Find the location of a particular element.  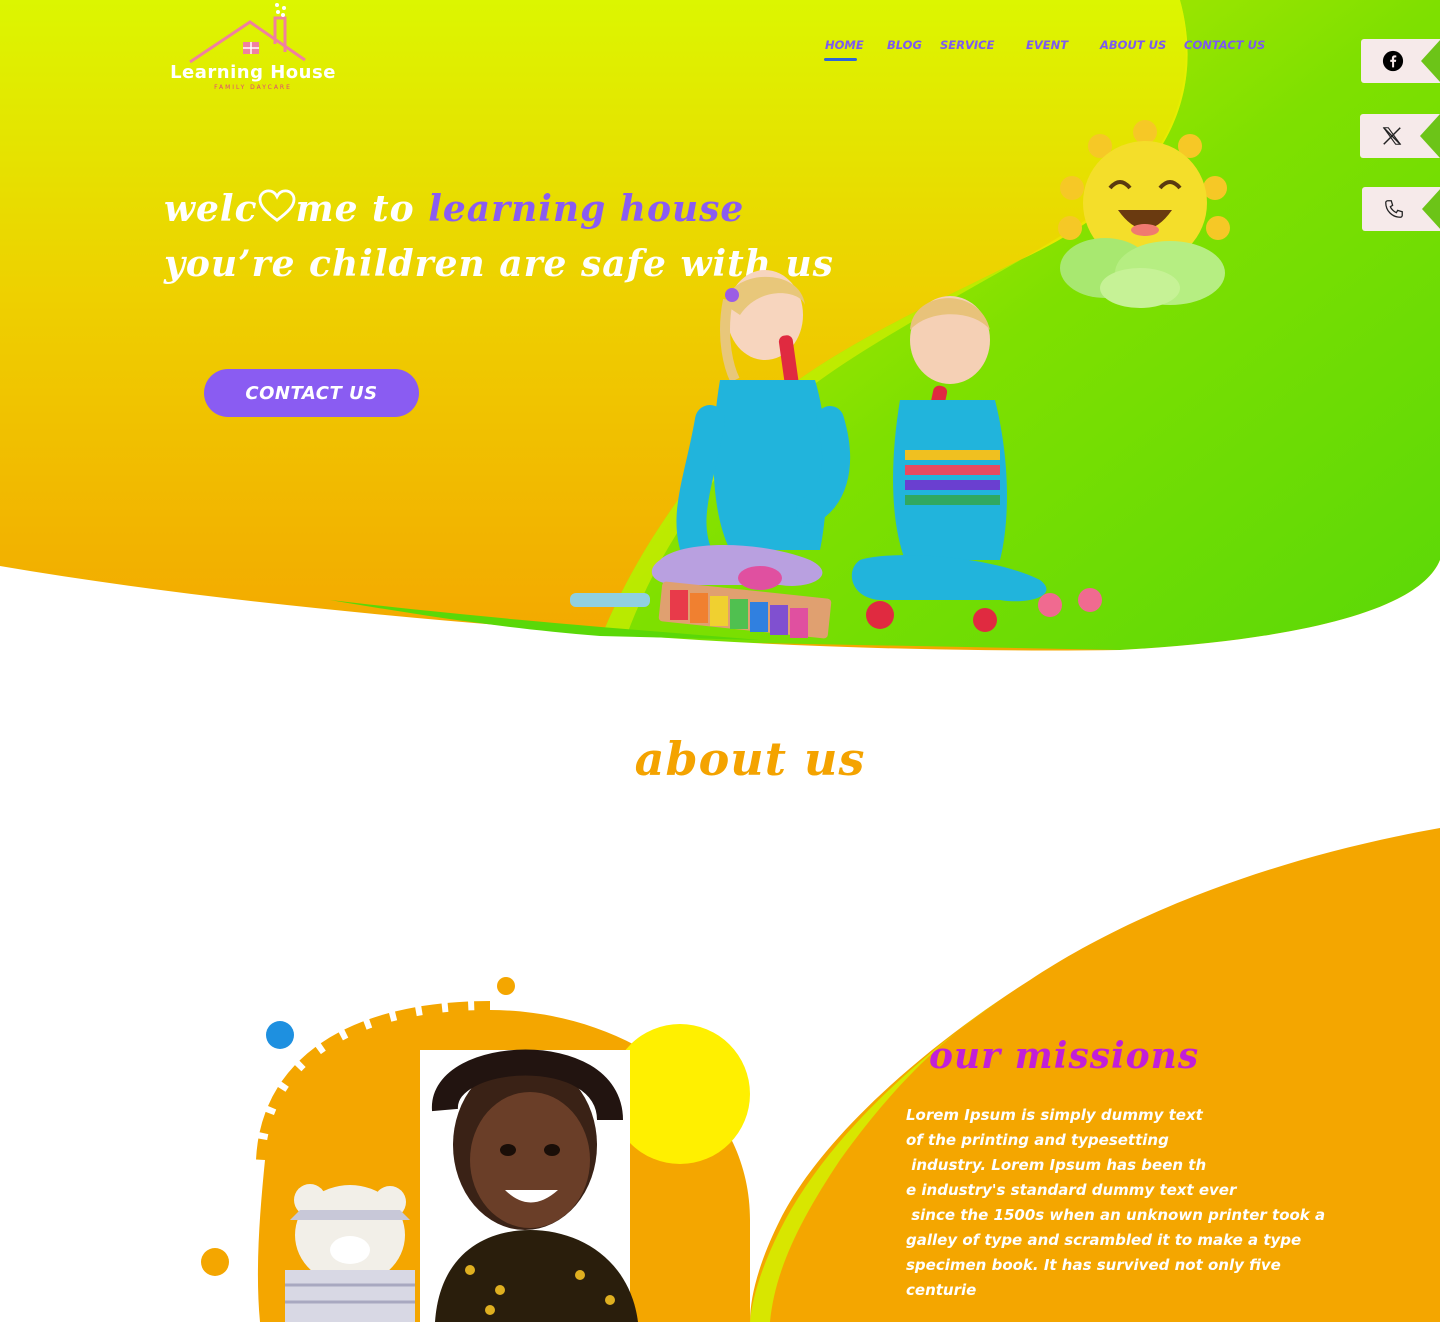

nav-contact-us: CONTACT US is located at coordinates (1224, 45).